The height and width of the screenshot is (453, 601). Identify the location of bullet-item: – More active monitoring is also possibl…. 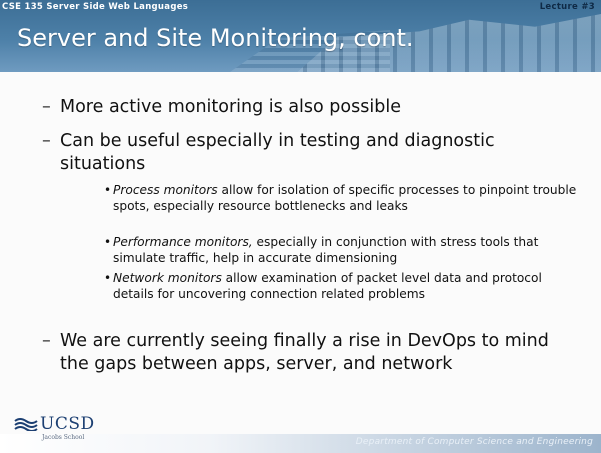
(311, 107).